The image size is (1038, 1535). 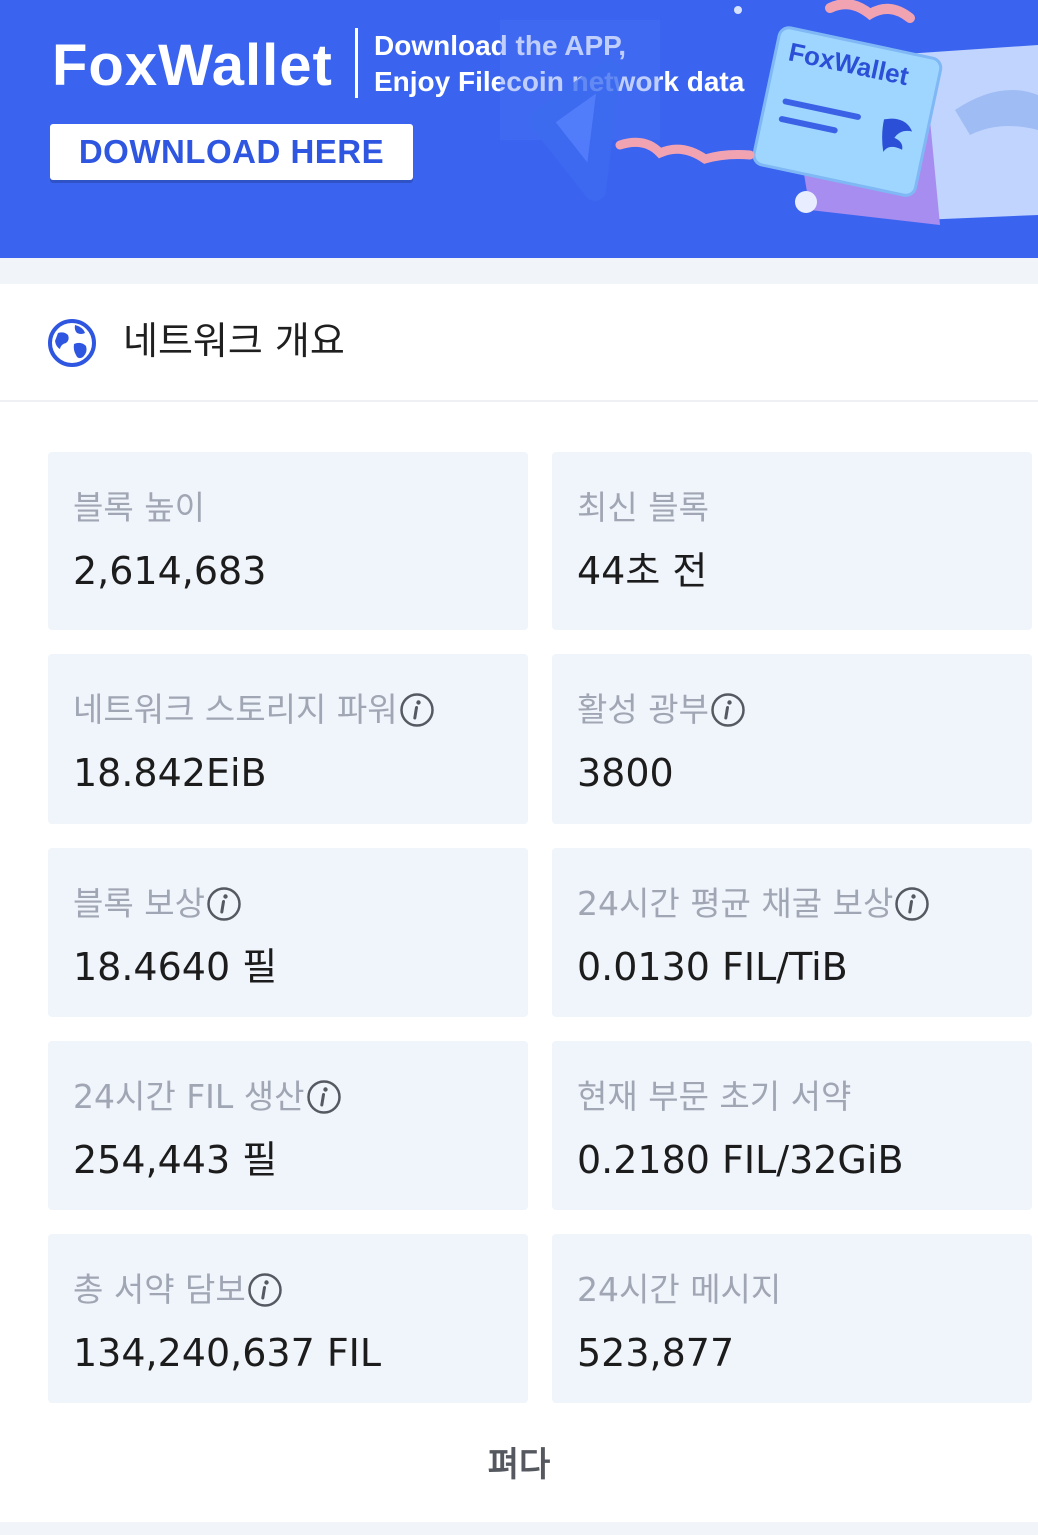 What do you see at coordinates (792, 739) in the screenshot?
I see `stat-card-active-miners: 활성 광부 3800` at bounding box center [792, 739].